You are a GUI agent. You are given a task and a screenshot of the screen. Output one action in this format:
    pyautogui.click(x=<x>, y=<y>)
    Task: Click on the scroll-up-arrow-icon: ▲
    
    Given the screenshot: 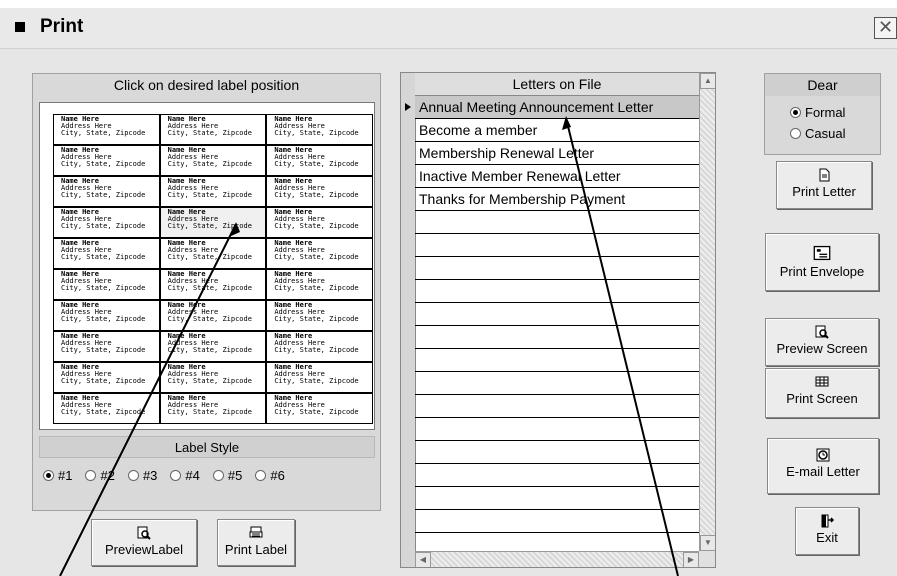 What is the action you would take?
    pyautogui.click(x=707, y=81)
    